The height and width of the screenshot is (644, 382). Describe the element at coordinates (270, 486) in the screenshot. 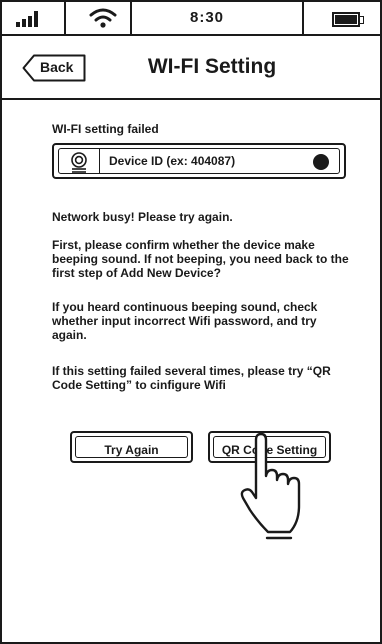

I see `tap-hand-icon` at that location.